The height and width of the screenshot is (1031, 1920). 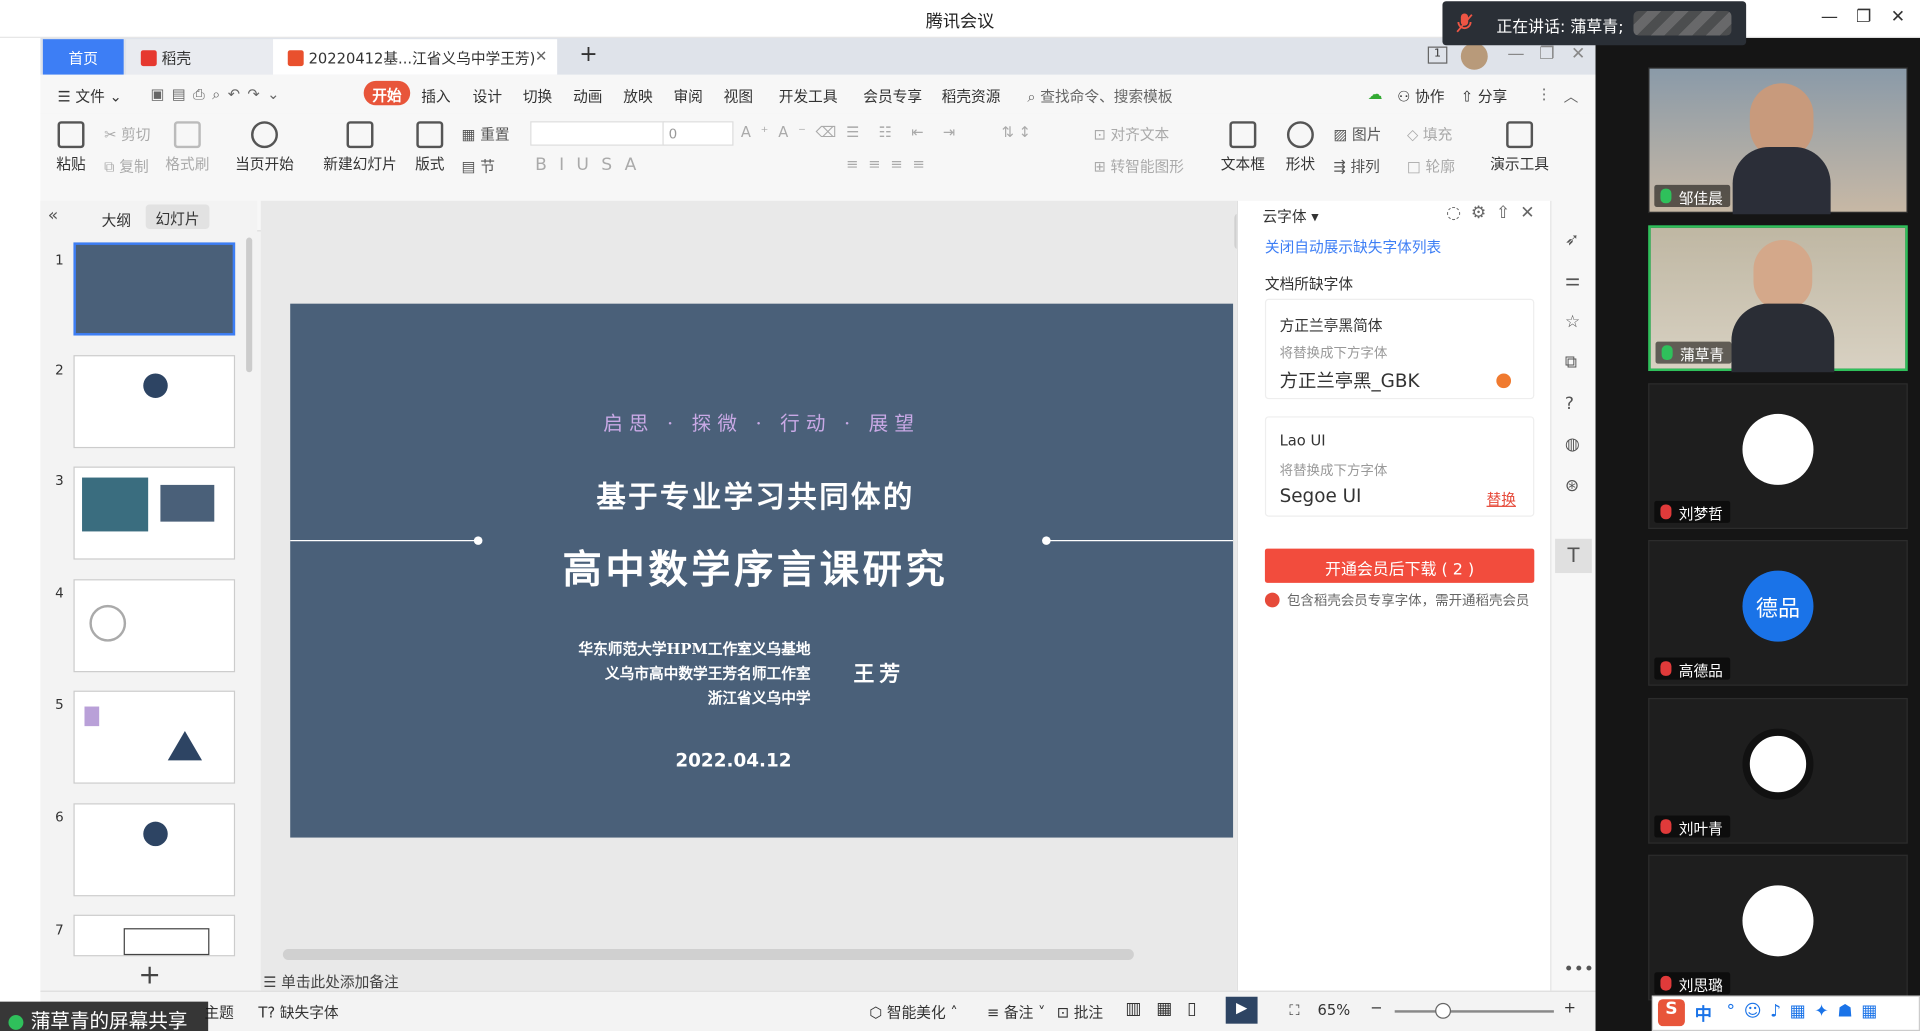 I want to click on more-icon: ⋮, so click(x=1544, y=94).